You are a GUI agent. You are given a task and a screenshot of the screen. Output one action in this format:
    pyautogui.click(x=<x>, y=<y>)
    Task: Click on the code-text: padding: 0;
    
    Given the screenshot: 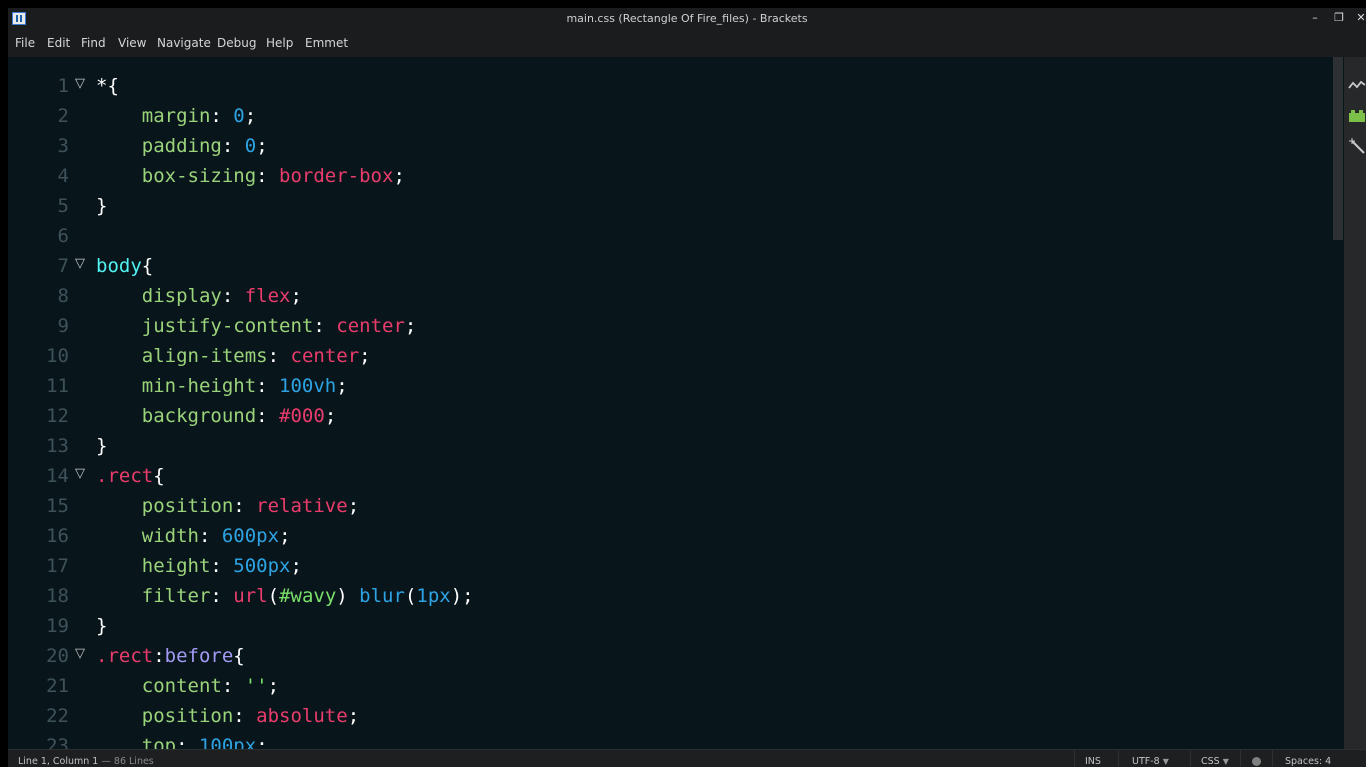 What is the action you would take?
    pyautogui.click(x=182, y=146)
    